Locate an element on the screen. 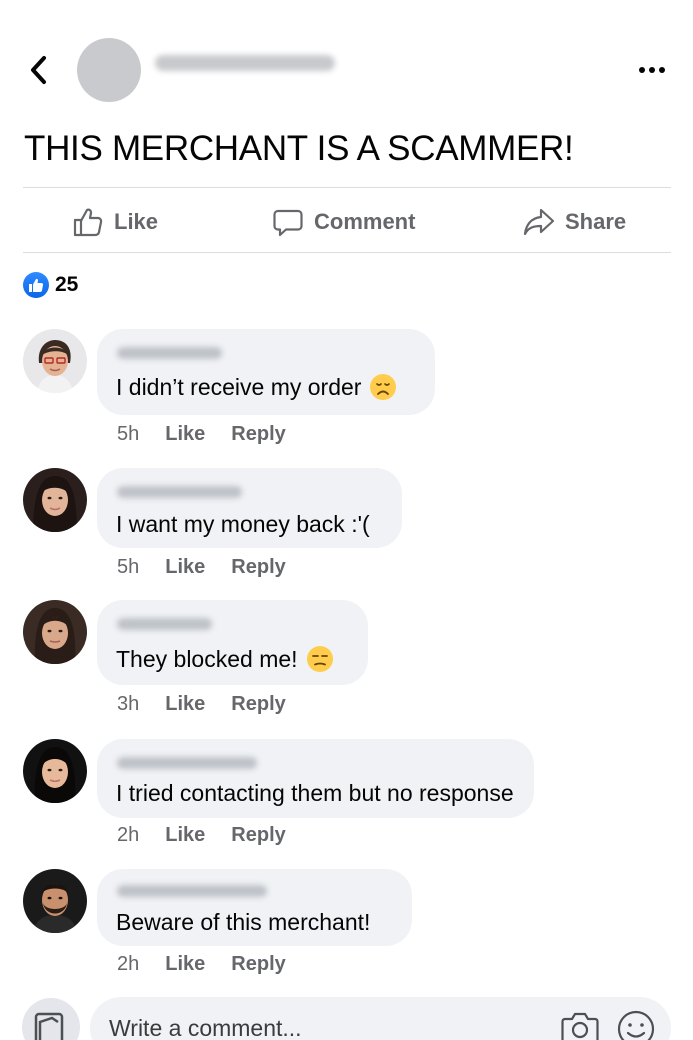 The width and height of the screenshot is (693, 1040). comment-time: 3h is located at coordinates (128, 704).